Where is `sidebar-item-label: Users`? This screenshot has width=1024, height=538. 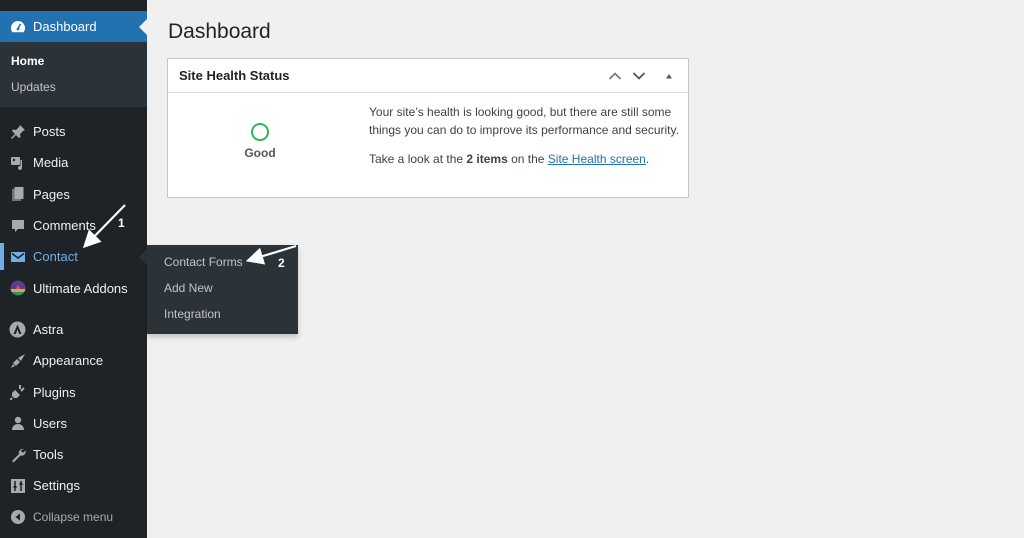 sidebar-item-label: Users is located at coordinates (50, 423).